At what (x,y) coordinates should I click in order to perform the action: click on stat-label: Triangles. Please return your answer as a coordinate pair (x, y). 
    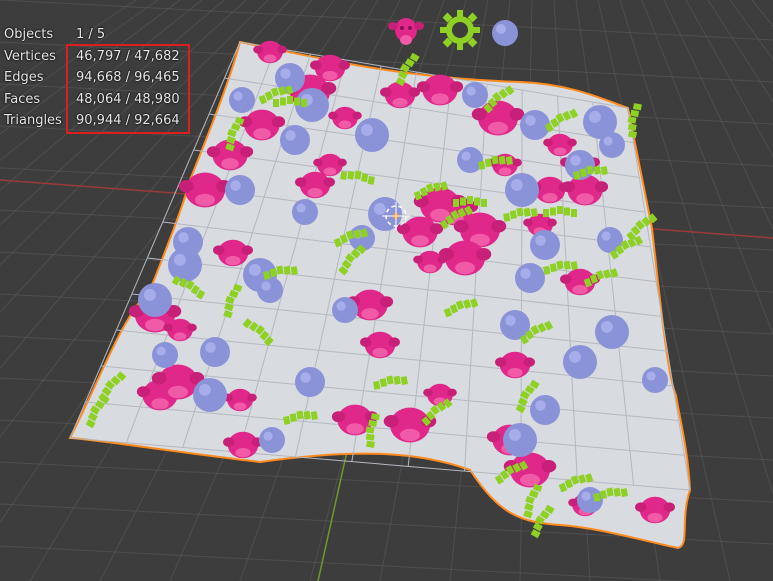
    Looking at the image, I should click on (33, 120).